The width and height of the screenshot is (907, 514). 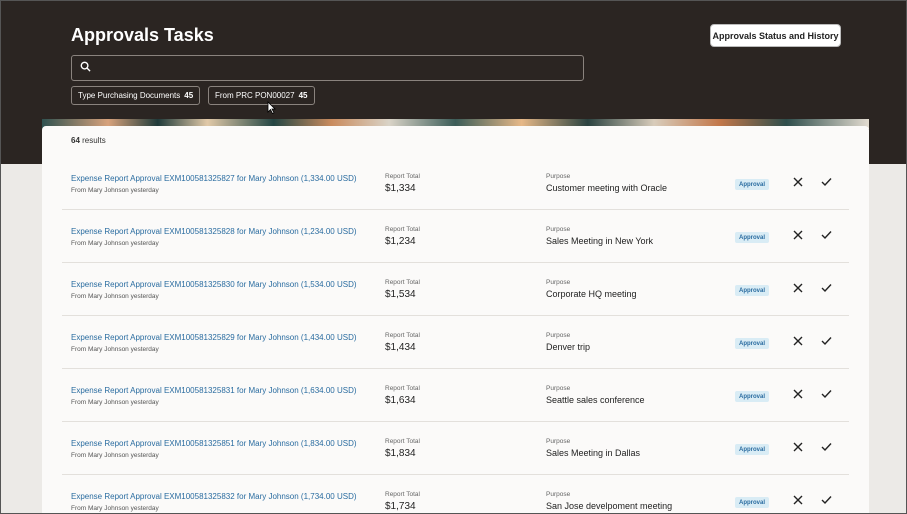 I want to click on purpose-value: Customer meeting with Oracle, so click(x=607, y=188).